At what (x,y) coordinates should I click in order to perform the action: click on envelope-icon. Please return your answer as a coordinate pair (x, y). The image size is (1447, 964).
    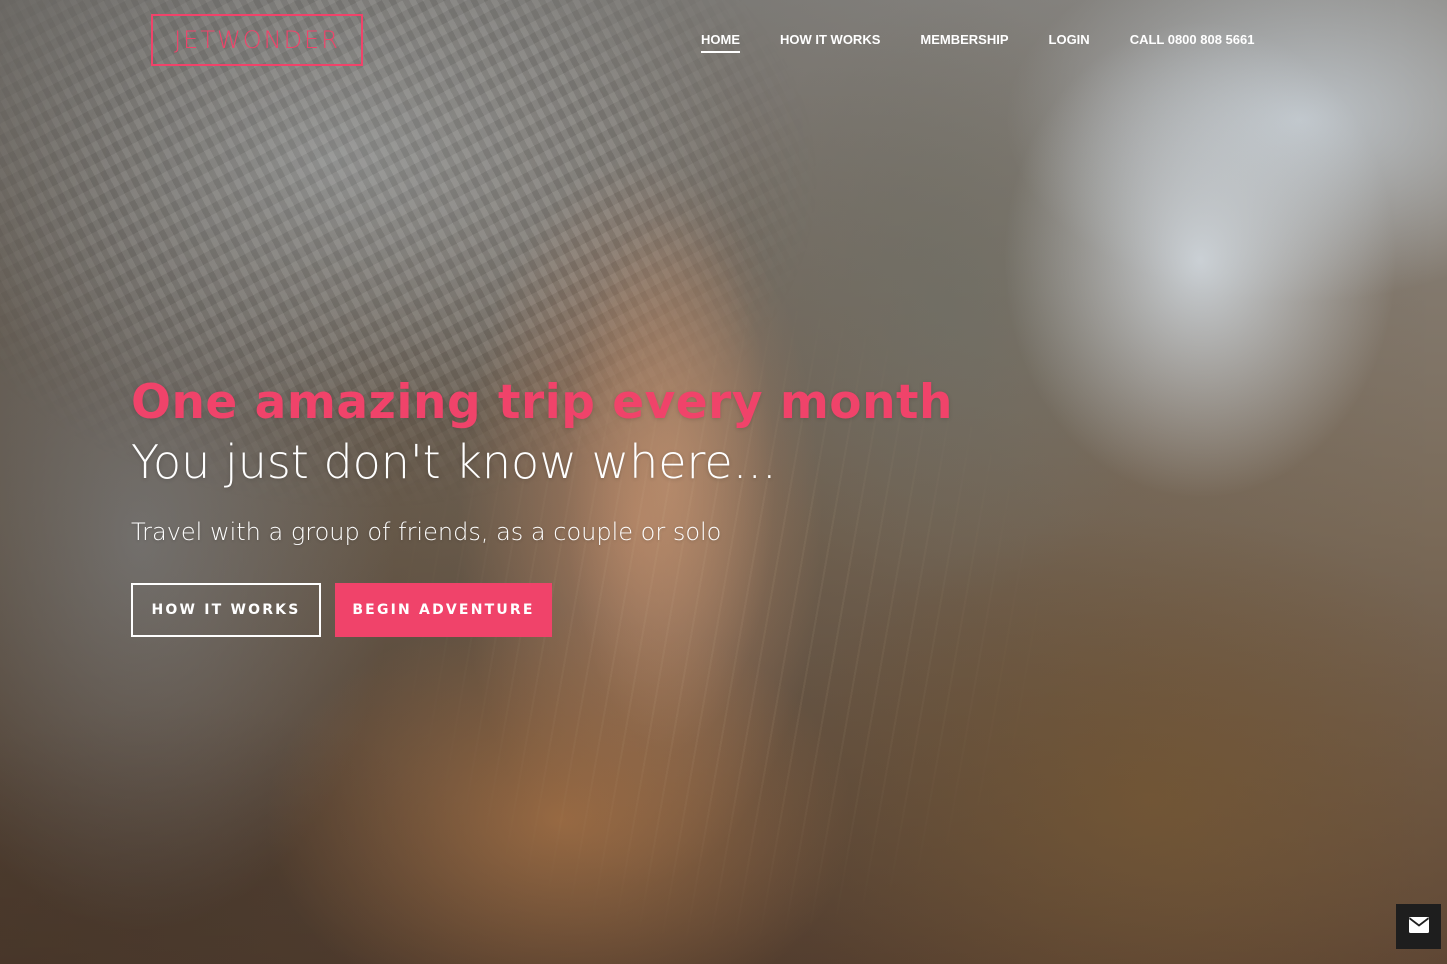
    Looking at the image, I should click on (1418, 926).